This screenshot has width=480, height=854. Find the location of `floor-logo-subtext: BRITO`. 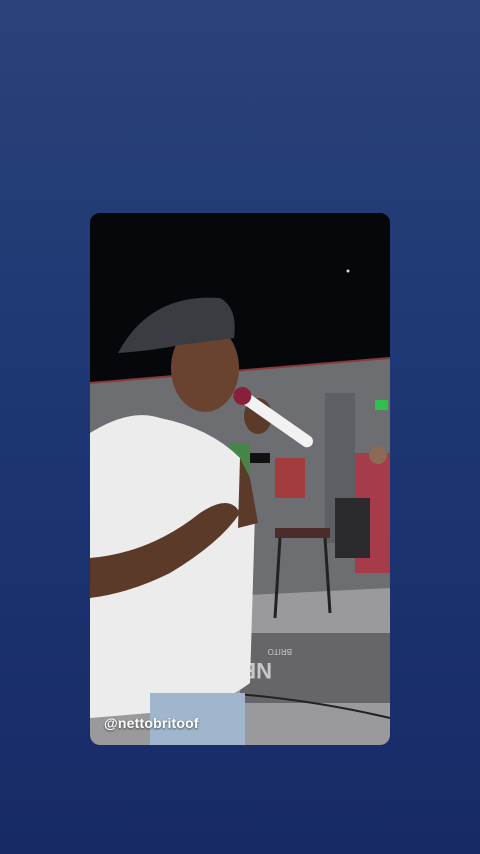

floor-logo-subtext: BRITO is located at coordinates (280, 651).